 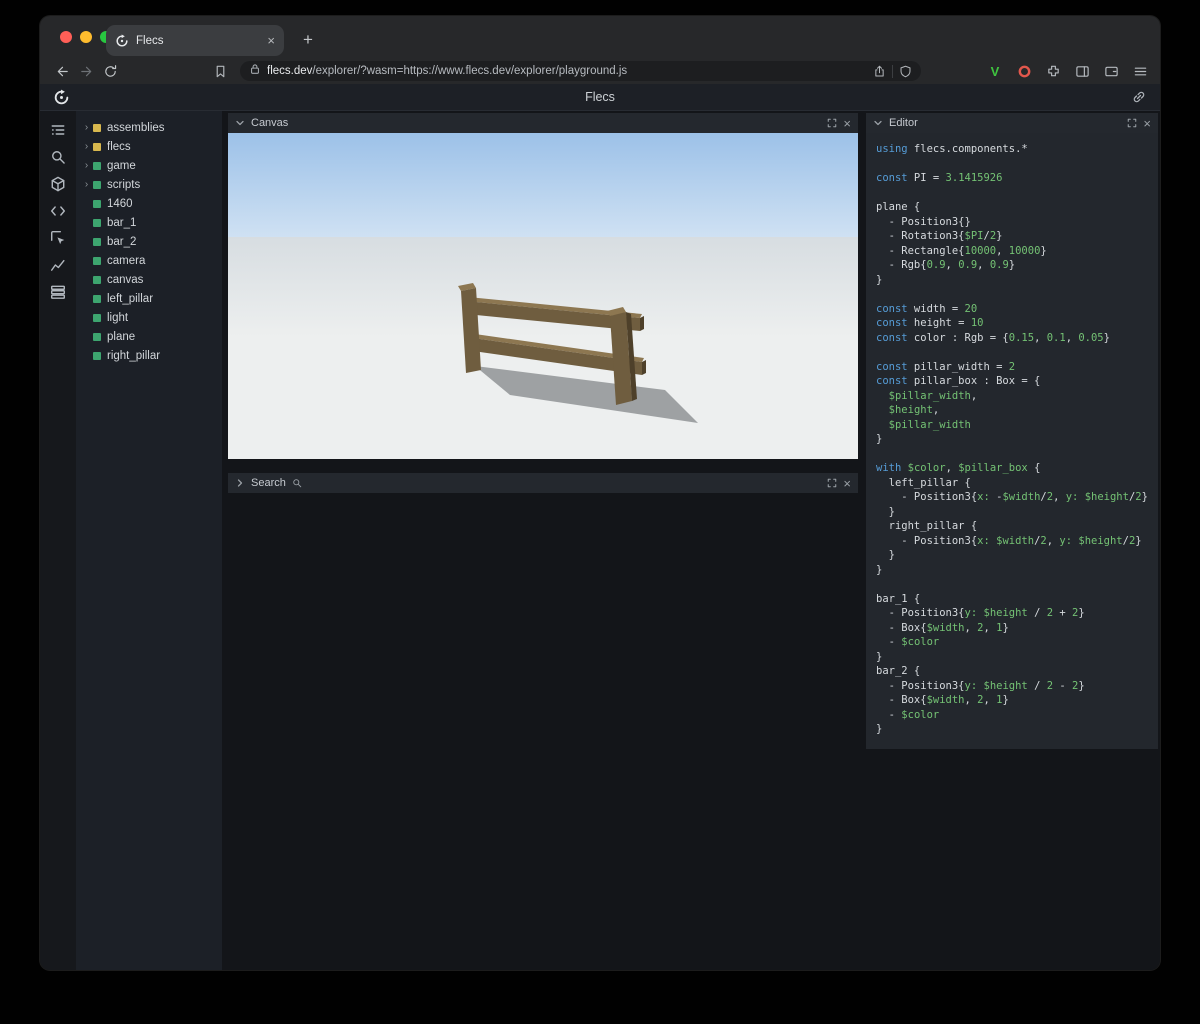 What do you see at coordinates (58, 265) in the screenshot?
I see `chart-icon` at bounding box center [58, 265].